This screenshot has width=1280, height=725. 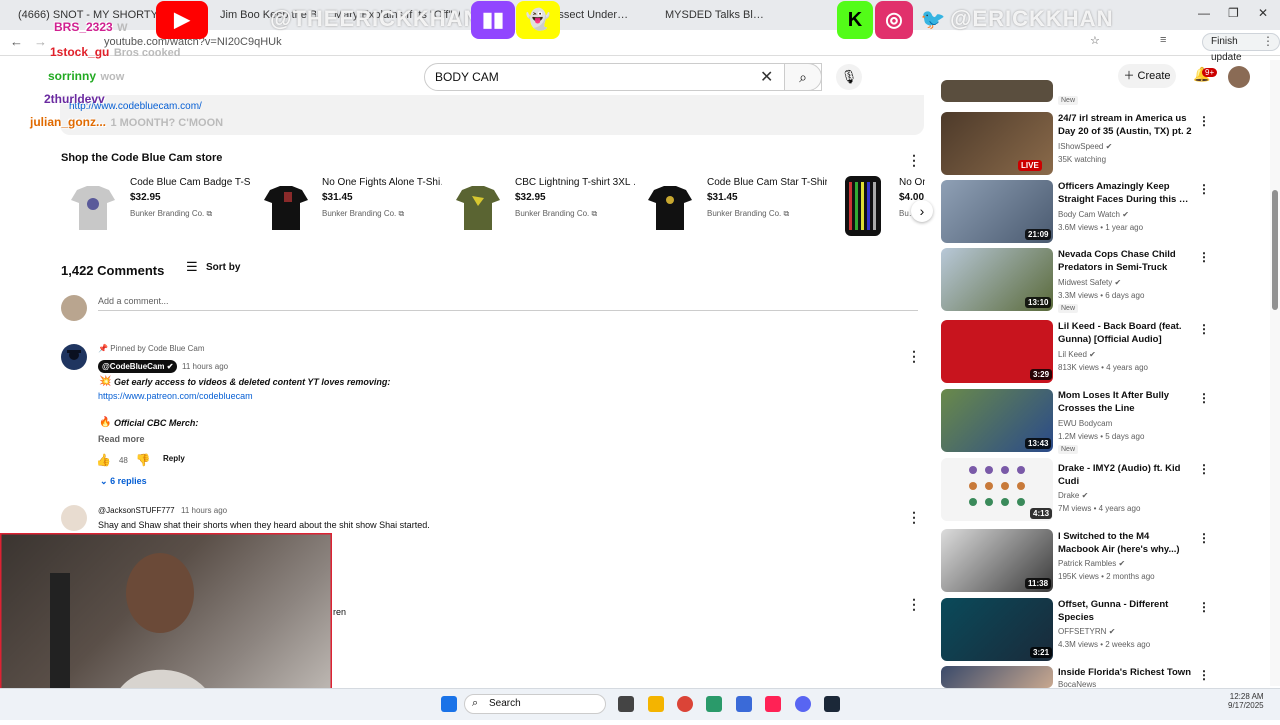 I want to click on discord-icon, so click(x=803, y=704).